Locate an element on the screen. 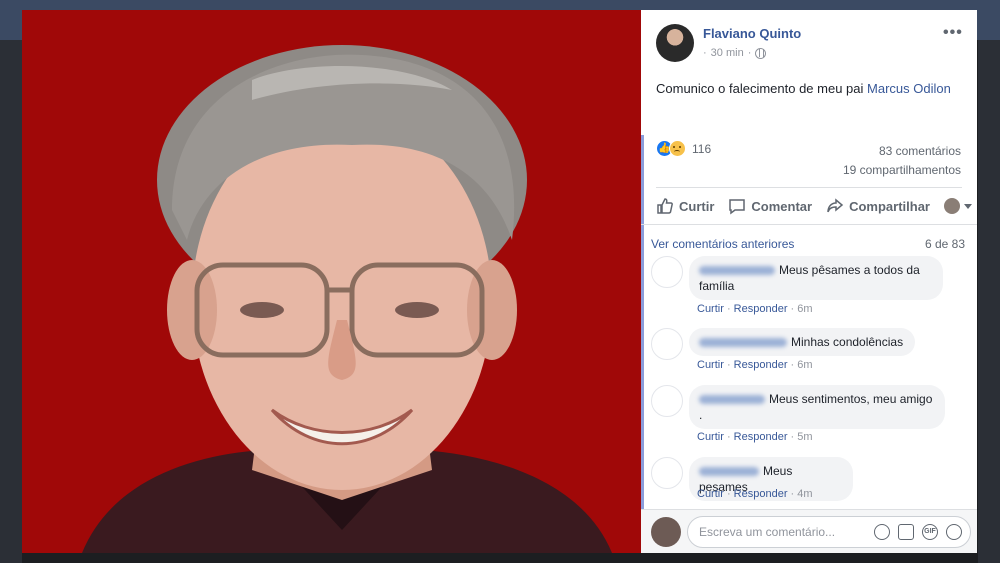 The height and width of the screenshot is (563, 1000). comments-page-count: 6 de 83 is located at coordinates (944, 244).